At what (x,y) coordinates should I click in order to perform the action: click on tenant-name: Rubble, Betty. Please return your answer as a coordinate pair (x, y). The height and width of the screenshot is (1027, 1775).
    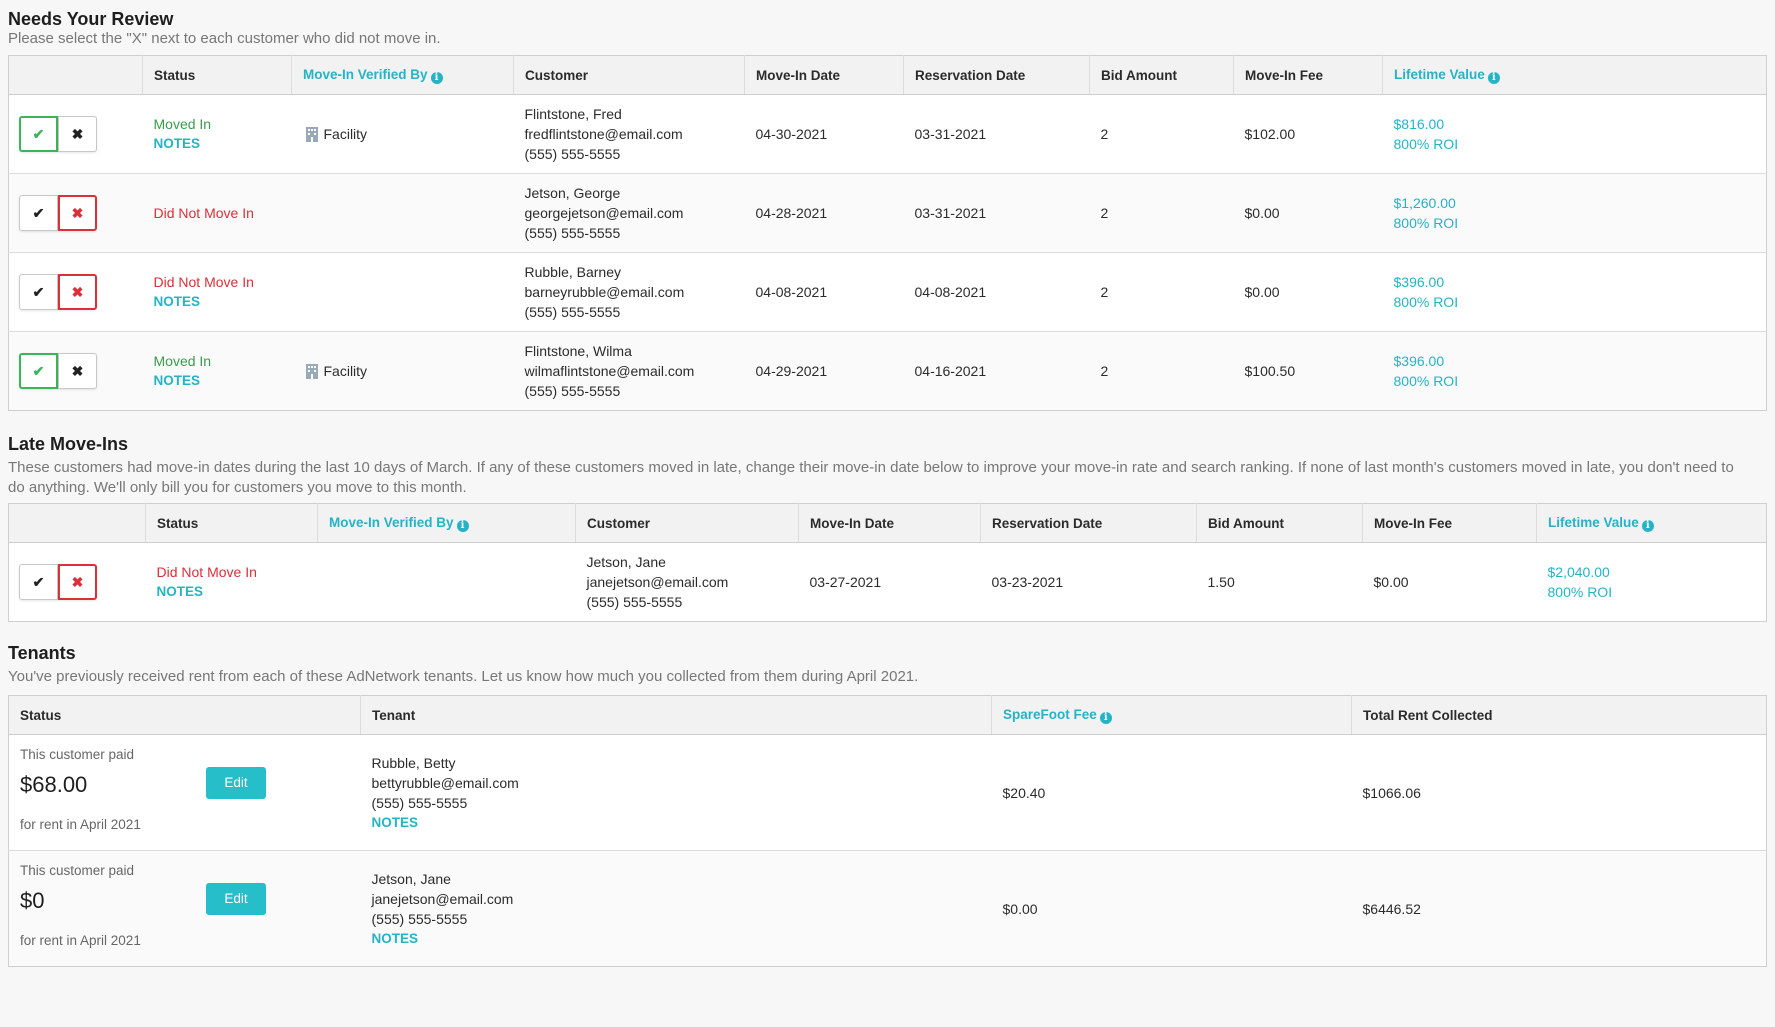
    Looking at the image, I should click on (413, 762).